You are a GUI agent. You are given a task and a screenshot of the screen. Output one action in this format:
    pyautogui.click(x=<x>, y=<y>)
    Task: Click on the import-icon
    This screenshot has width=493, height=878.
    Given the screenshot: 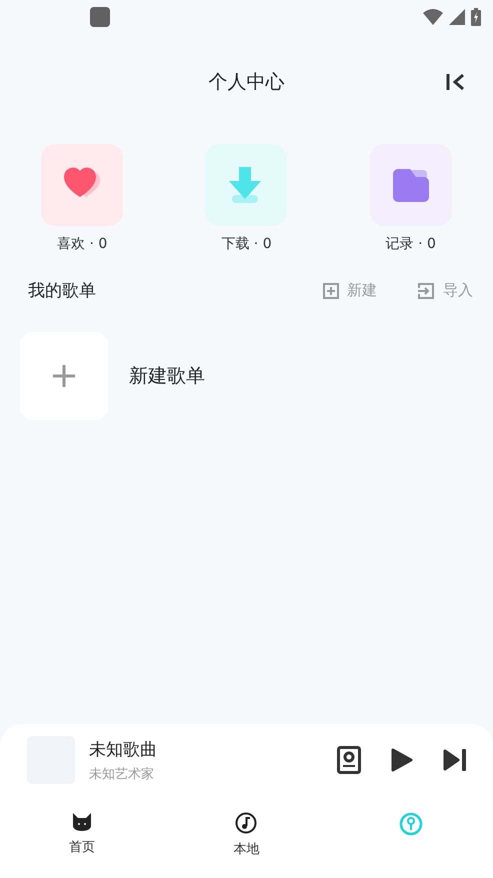 What is the action you would take?
    pyautogui.click(x=426, y=290)
    